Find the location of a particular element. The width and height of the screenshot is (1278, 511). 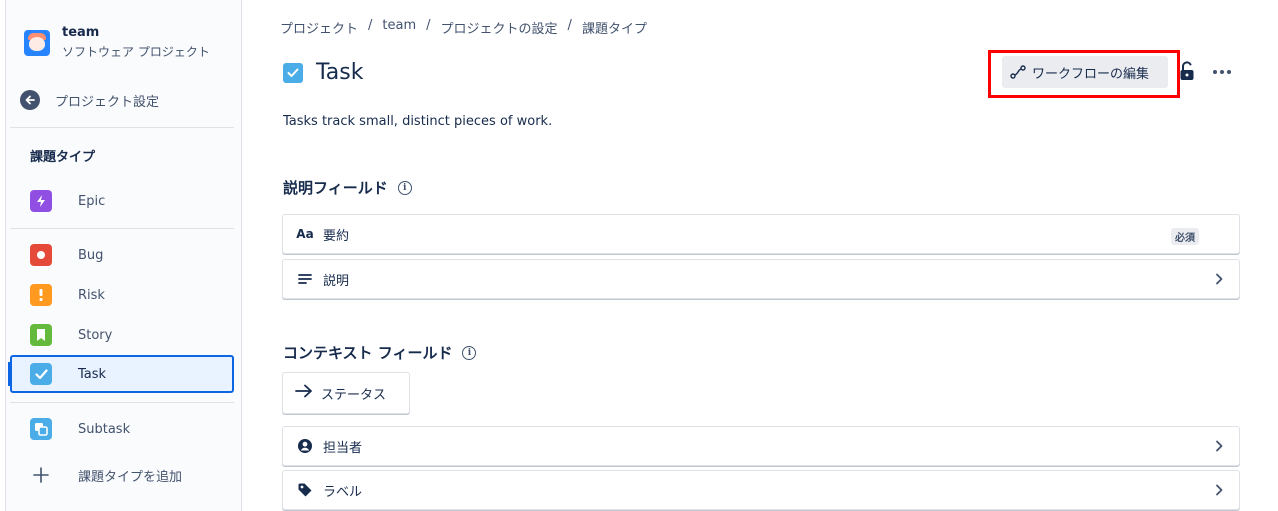

field-label: ラベル is located at coordinates (343, 492).